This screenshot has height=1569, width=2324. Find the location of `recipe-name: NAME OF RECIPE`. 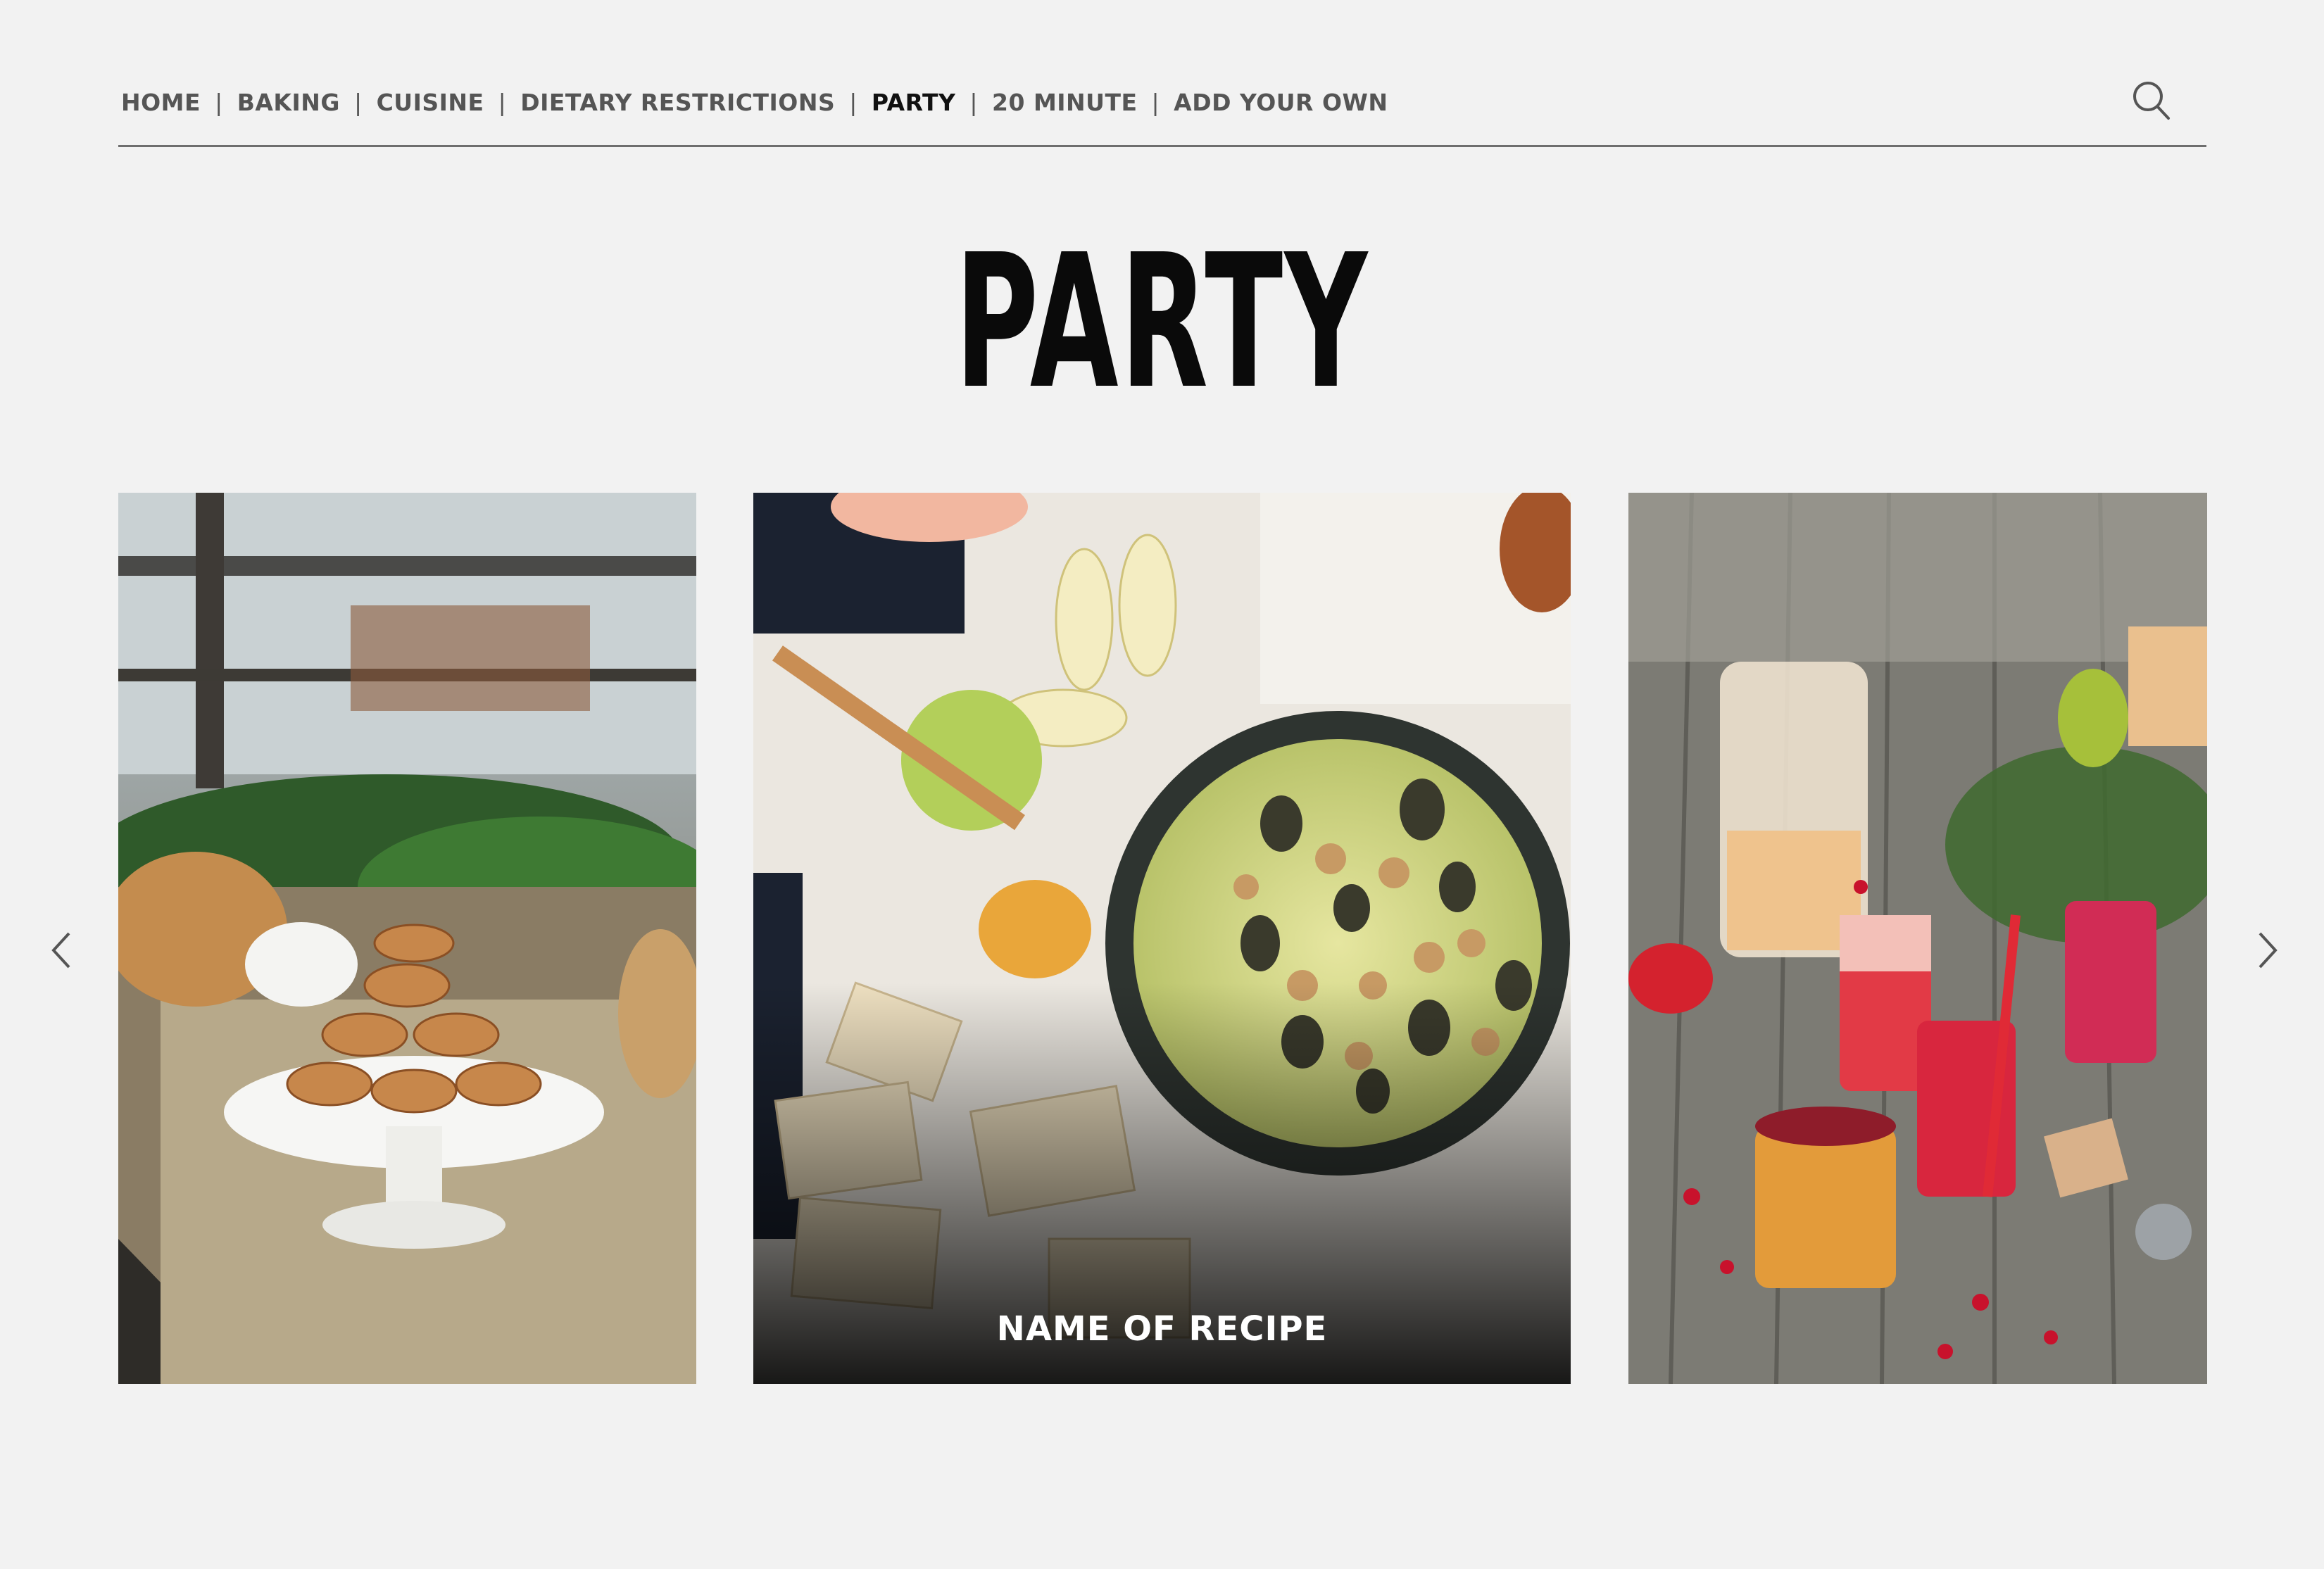

recipe-name: NAME OF RECIPE is located at coordinates (1162, 1329).